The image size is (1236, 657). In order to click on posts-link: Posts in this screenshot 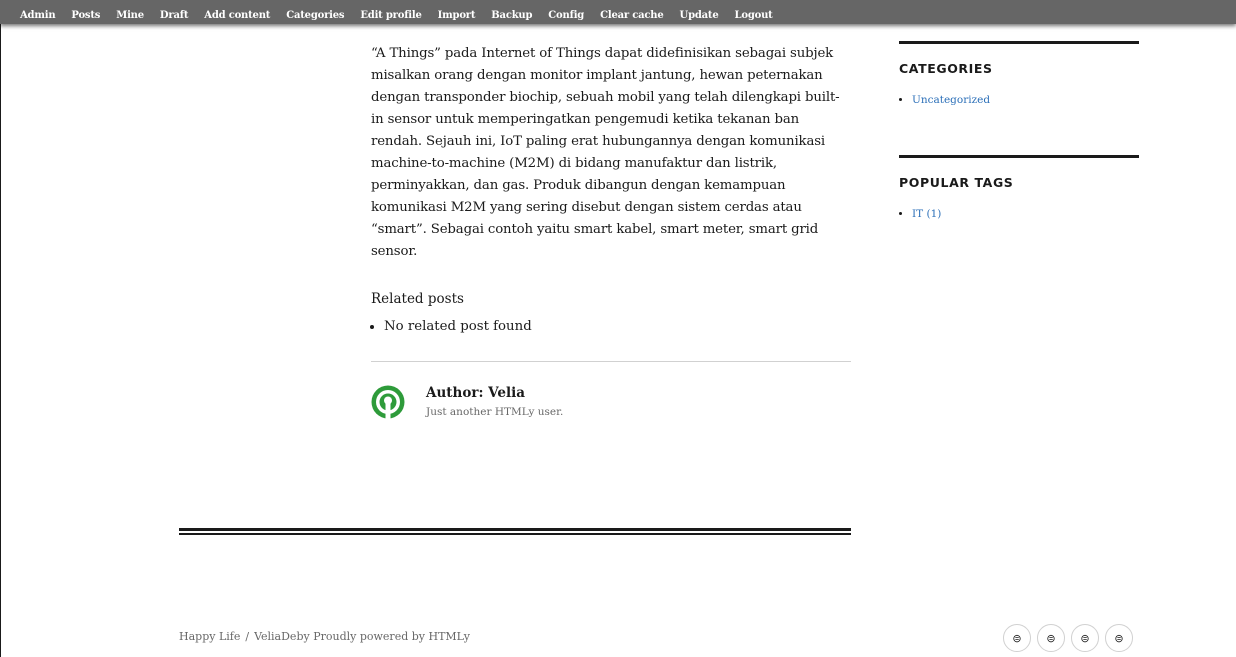, I will do `click(85, 15)`.